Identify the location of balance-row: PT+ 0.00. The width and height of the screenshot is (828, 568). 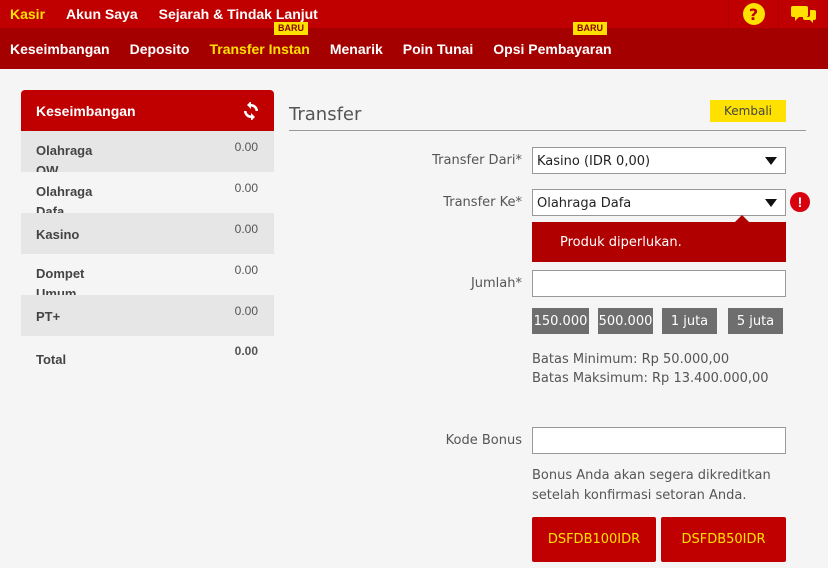
(147, 315).